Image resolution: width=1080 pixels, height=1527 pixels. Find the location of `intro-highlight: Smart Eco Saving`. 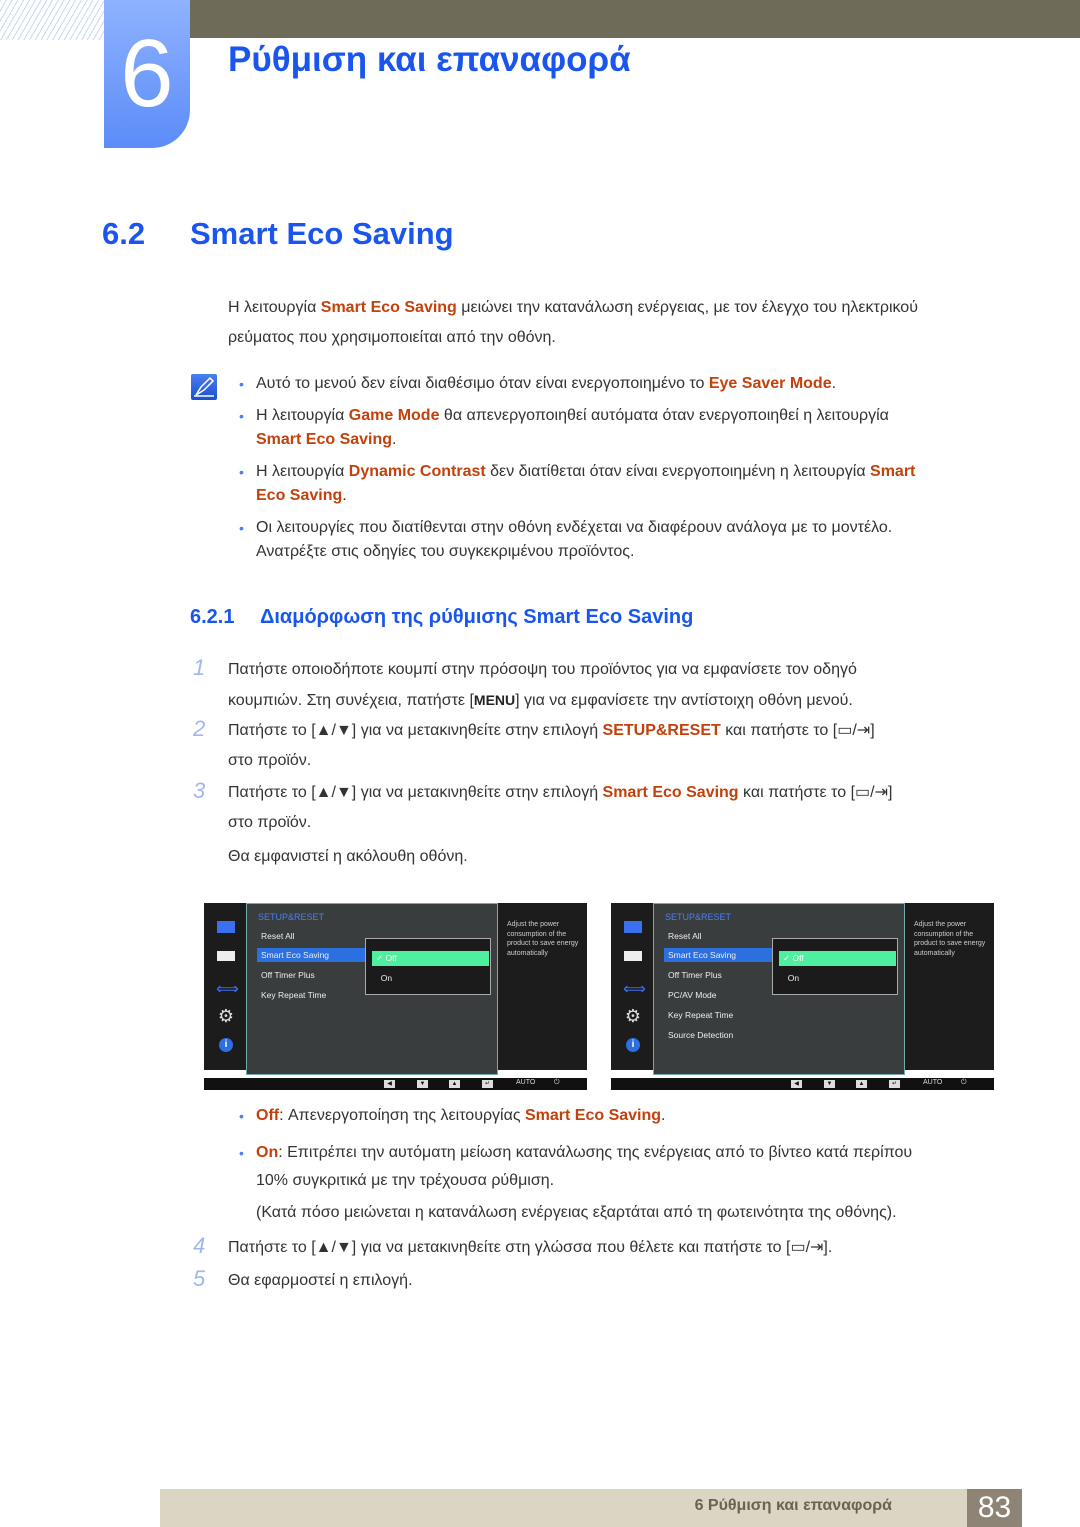

intro-highlight: Smart Eco Saving is located at coordinates (388, 307).